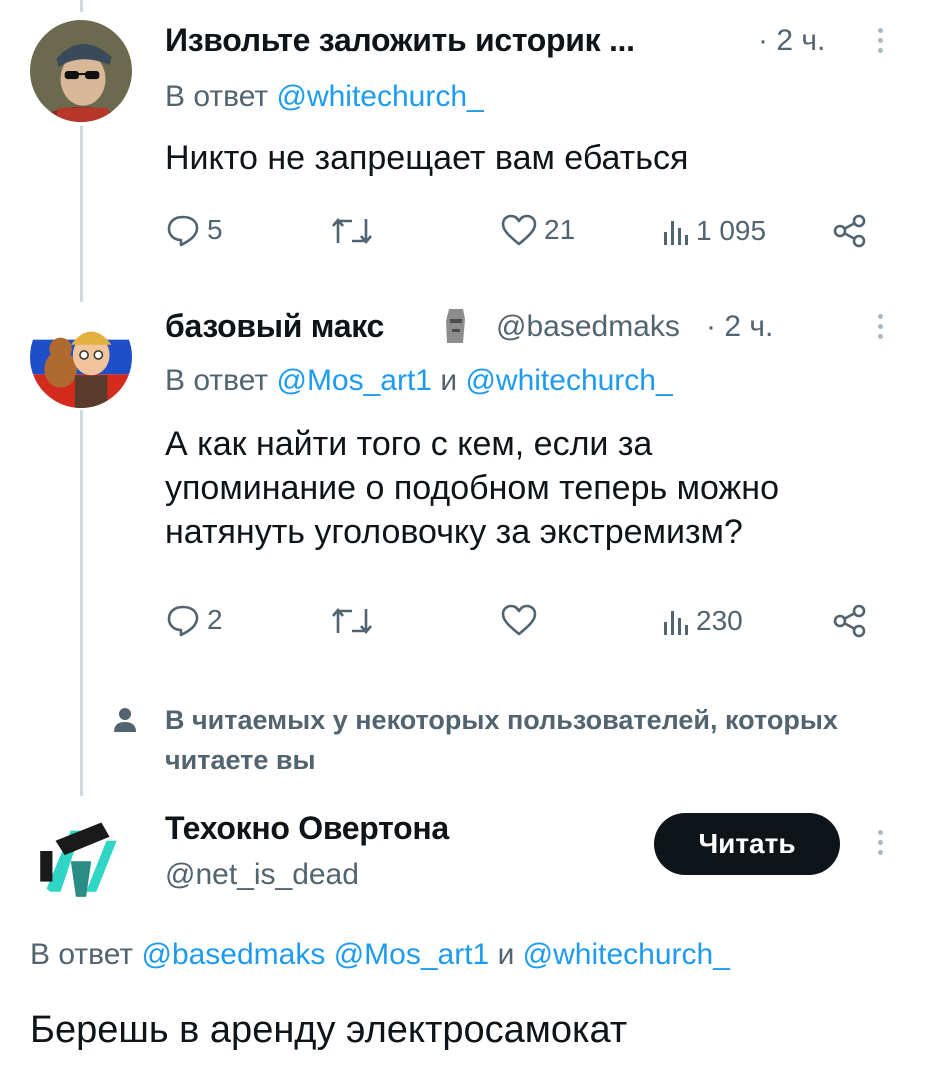 The height and width of the screenshot is (1080, 933). Describe the element at coordinates (719, 620) in the screenshot. I see `view-count: 230` at that location.